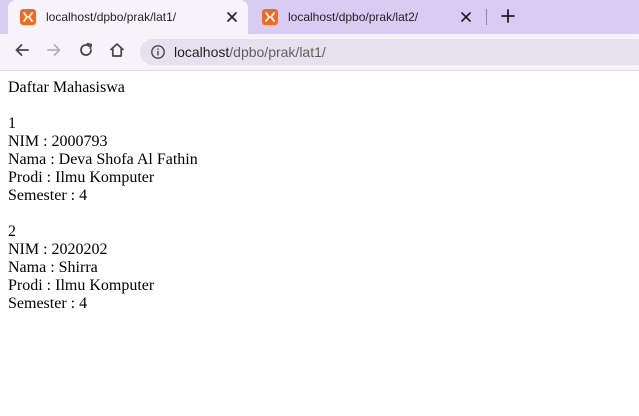 This screenshot has height=416, width=639. I want to click on tab-title: localhost/dpbo/prak/lat2/, so click(353, 17).